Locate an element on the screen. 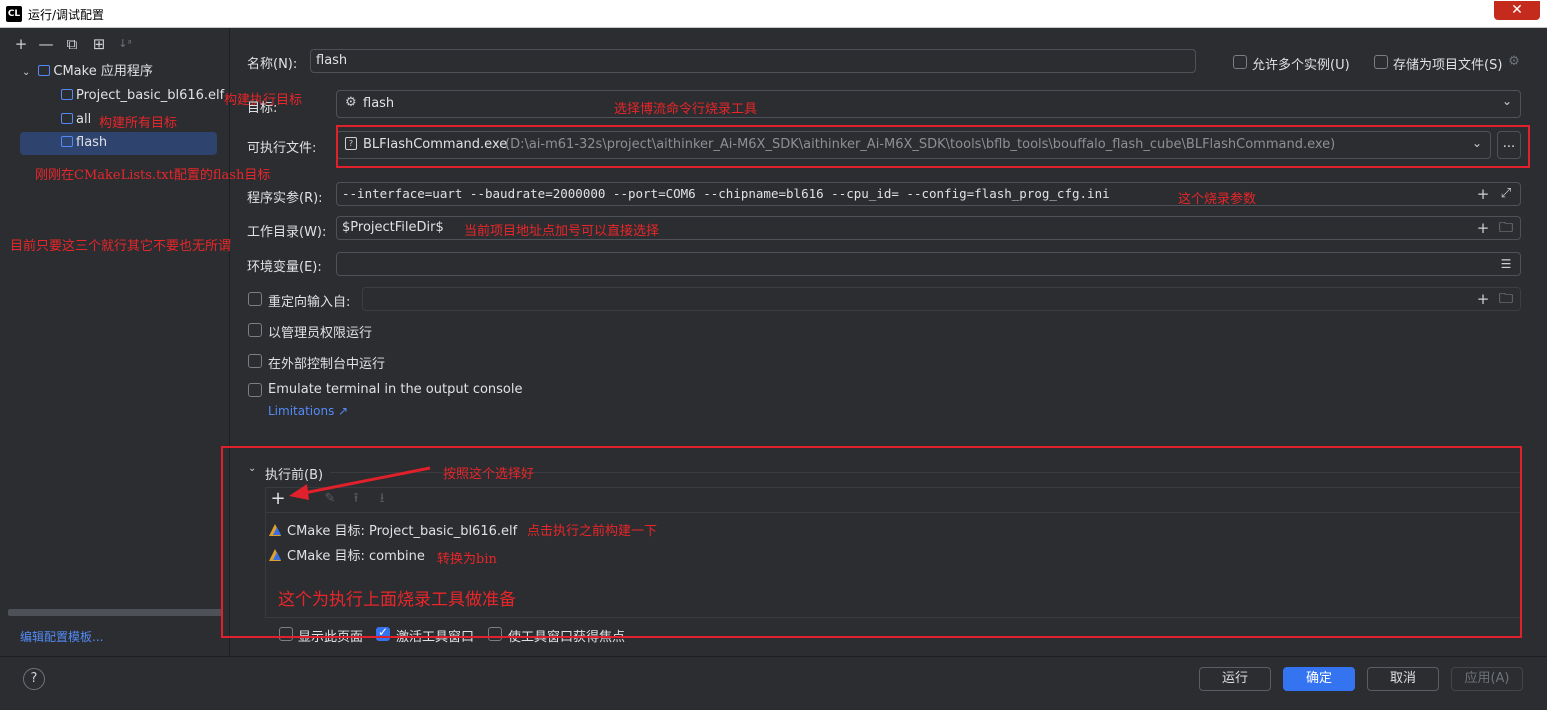 The height and width of the screenshot is (710, 1547). limitations-link: Limitations ↗ is located at coordinates (308, 411).